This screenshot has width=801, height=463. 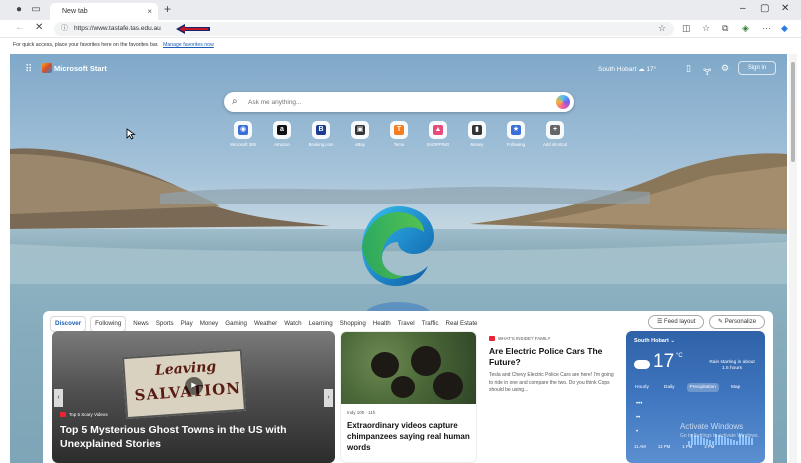 I want to click on page-scrollbar, so click(x=793, y=258).